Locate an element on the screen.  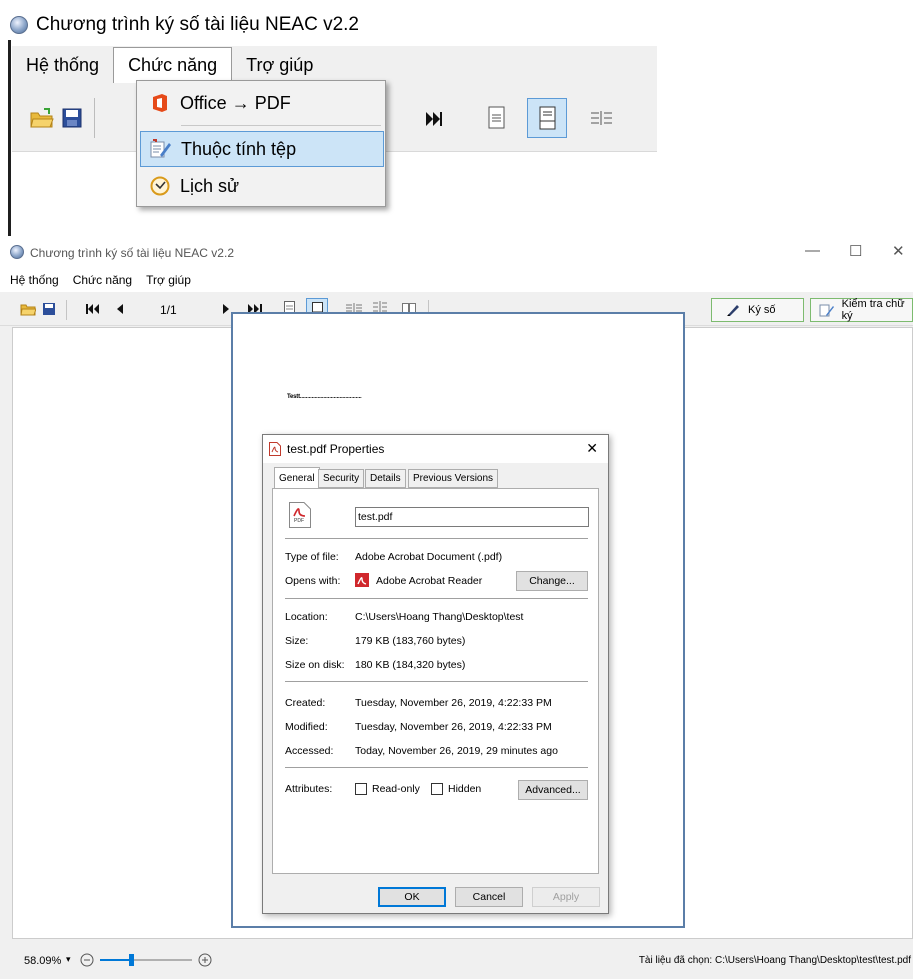
filename-value: test.pdf is located at coordinates (375, 517).